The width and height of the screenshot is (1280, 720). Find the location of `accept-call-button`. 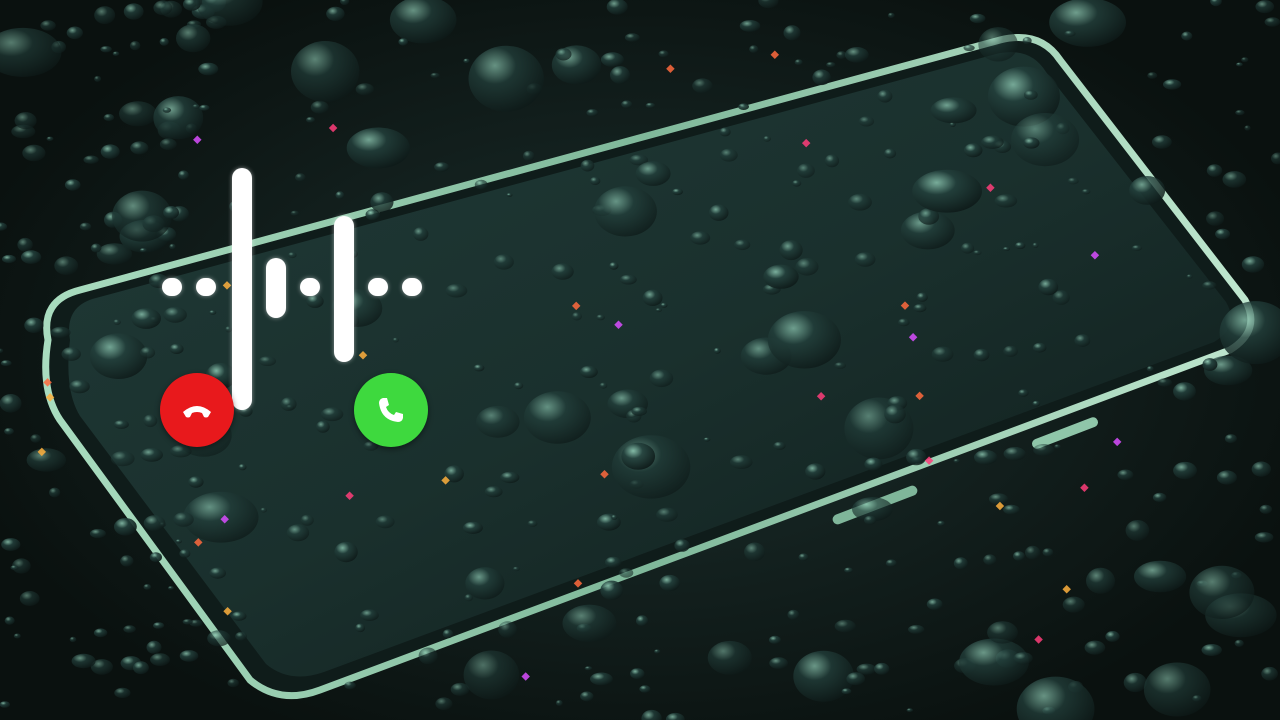

accept-call-button is located at coordinates (391, 410).